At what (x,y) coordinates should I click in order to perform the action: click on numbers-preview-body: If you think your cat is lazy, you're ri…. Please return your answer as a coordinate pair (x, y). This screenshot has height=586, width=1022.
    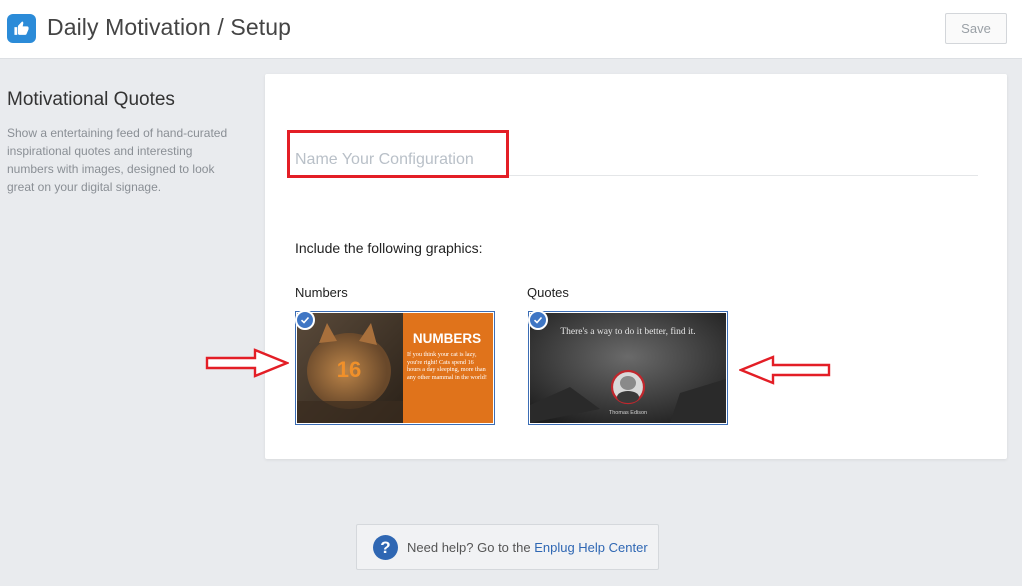
    Looking at the image, I should click on (447, 366).